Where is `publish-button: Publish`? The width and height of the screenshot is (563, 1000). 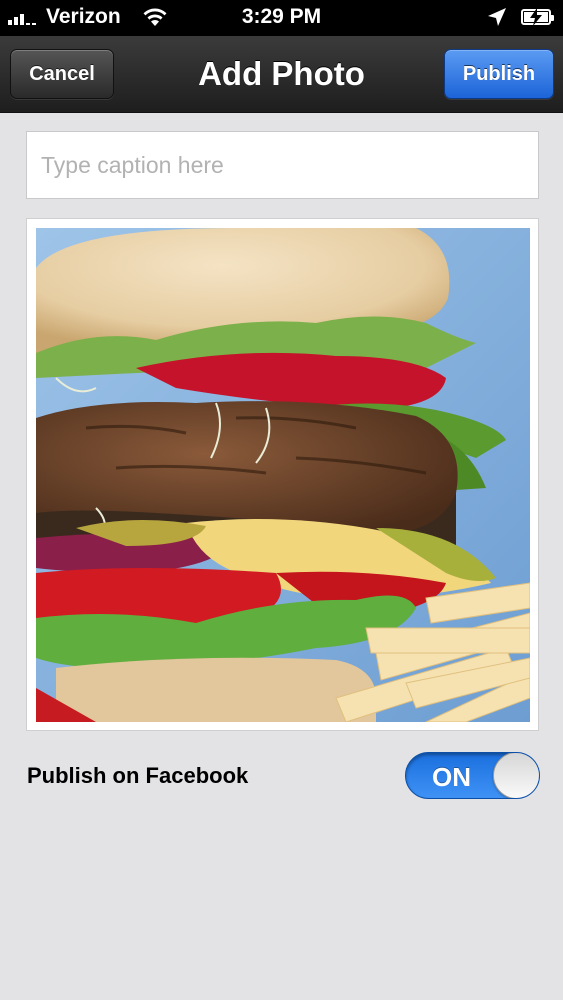
publish-button: Publish is located at coordinates (499, 74).